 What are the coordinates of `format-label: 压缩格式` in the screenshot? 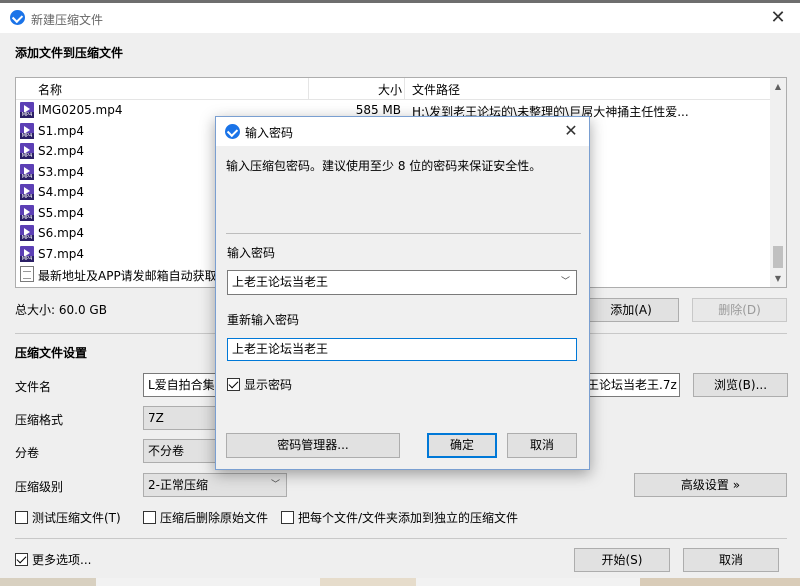 It's located at (39, 420).